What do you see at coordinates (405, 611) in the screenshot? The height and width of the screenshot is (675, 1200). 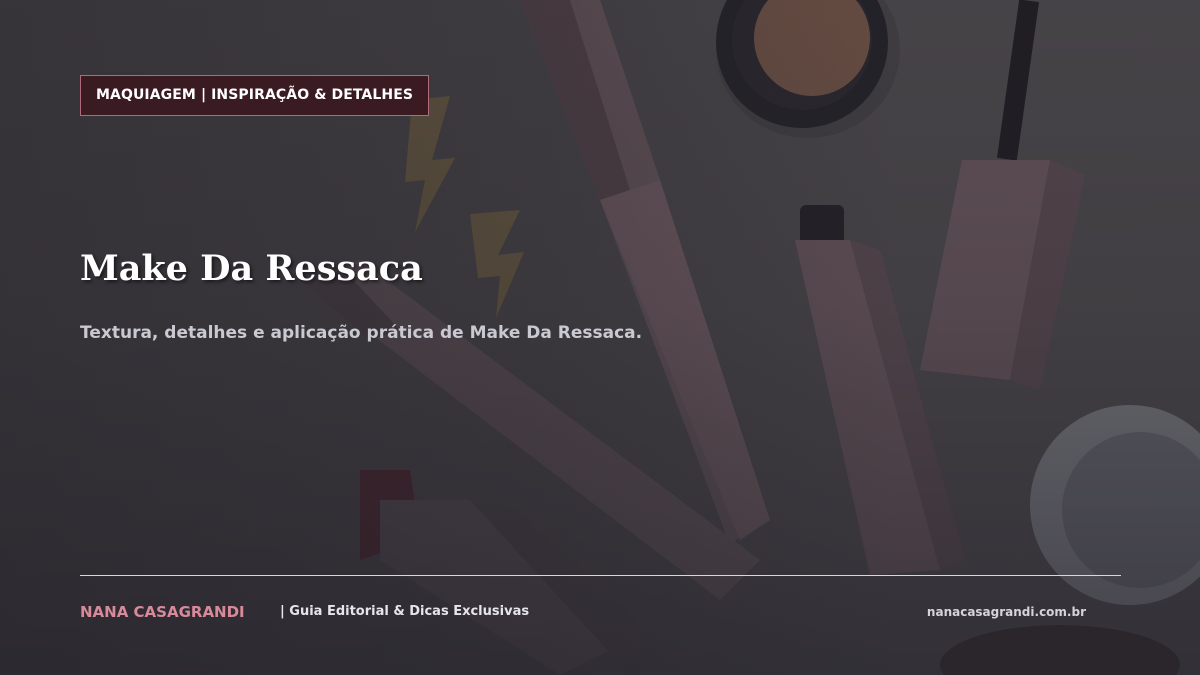 I see `footer-tagline: | Guia Editorial & Dicas Exclusivas` at bounding box center [405, 611].